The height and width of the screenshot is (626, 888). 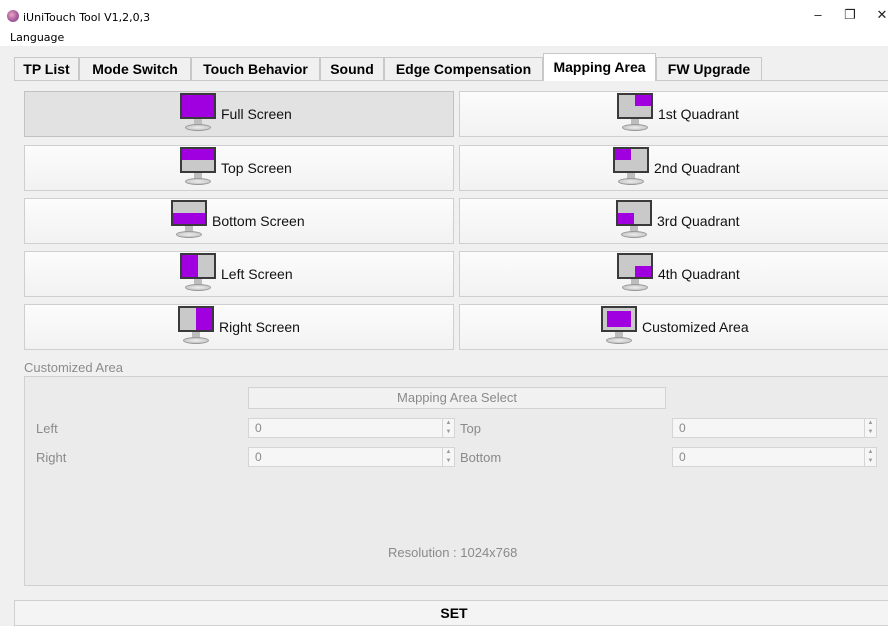 I want to click on resolution-text: Resolution : 1024x768, so click(x=453, y=552).